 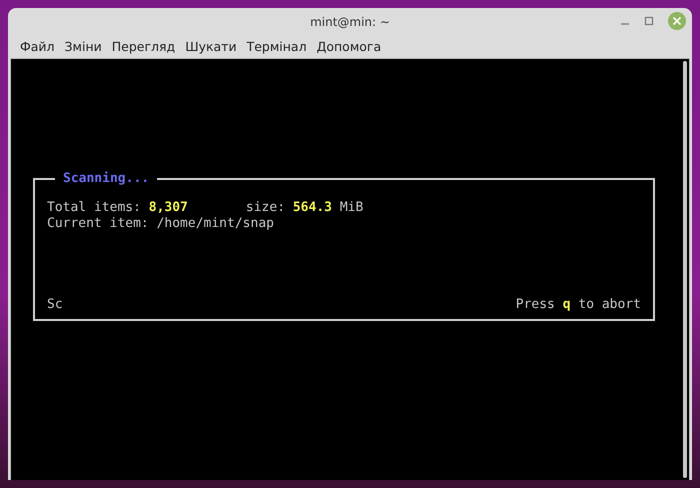 I want to click on hint-text: Press q to abort, so click(x=578, y=305).